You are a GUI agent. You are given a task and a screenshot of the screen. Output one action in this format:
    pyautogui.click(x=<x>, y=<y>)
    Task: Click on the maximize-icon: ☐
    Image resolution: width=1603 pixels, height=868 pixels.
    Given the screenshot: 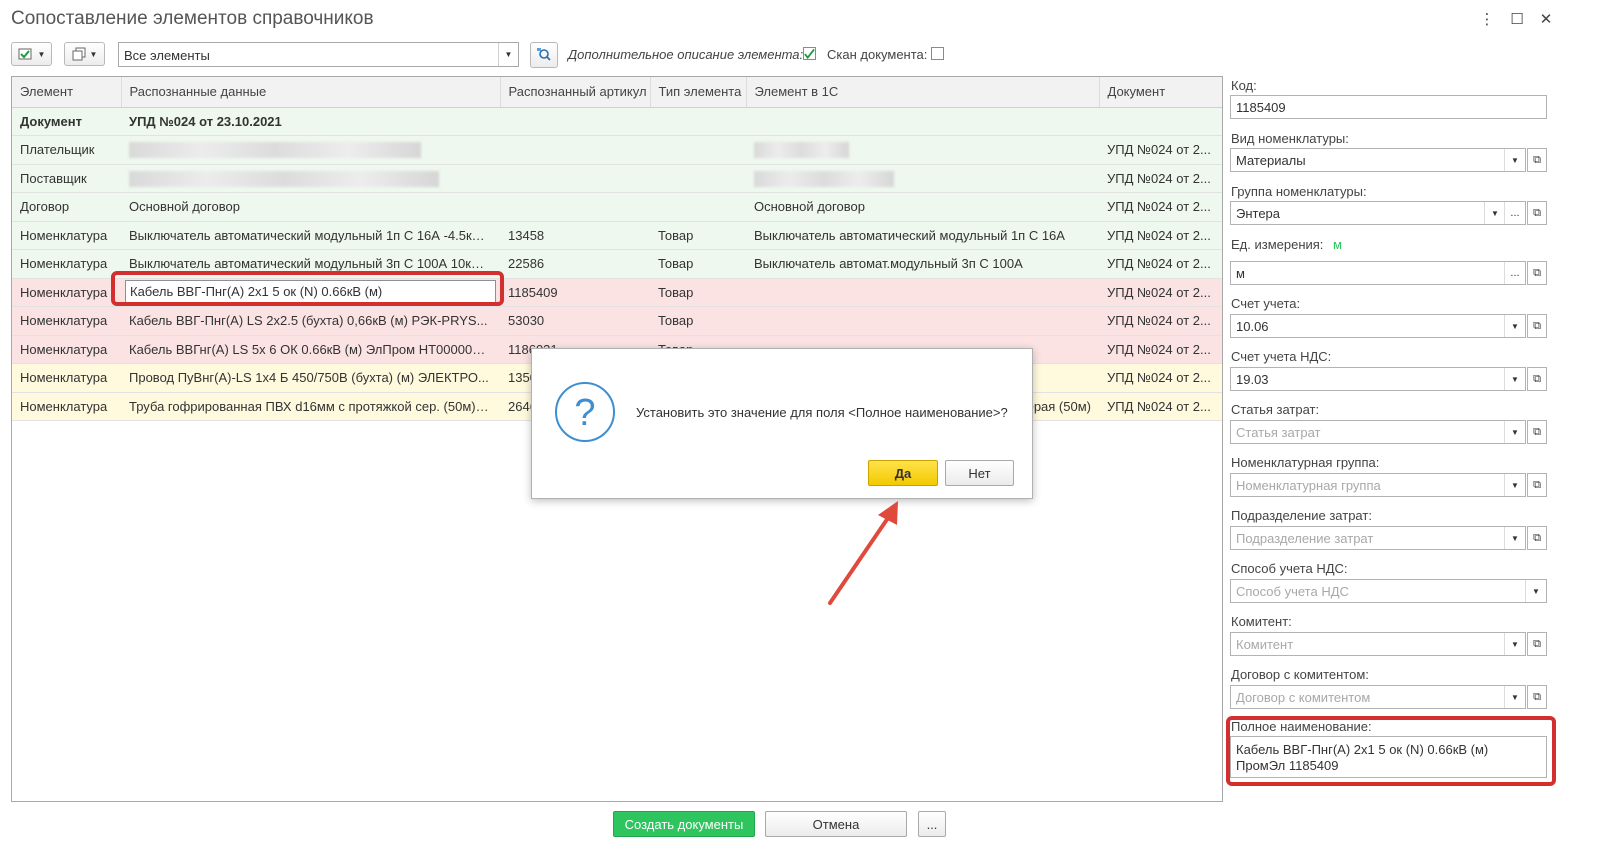 What is the action you would take?
    pyautogui.click(x=1517, y=19)
    